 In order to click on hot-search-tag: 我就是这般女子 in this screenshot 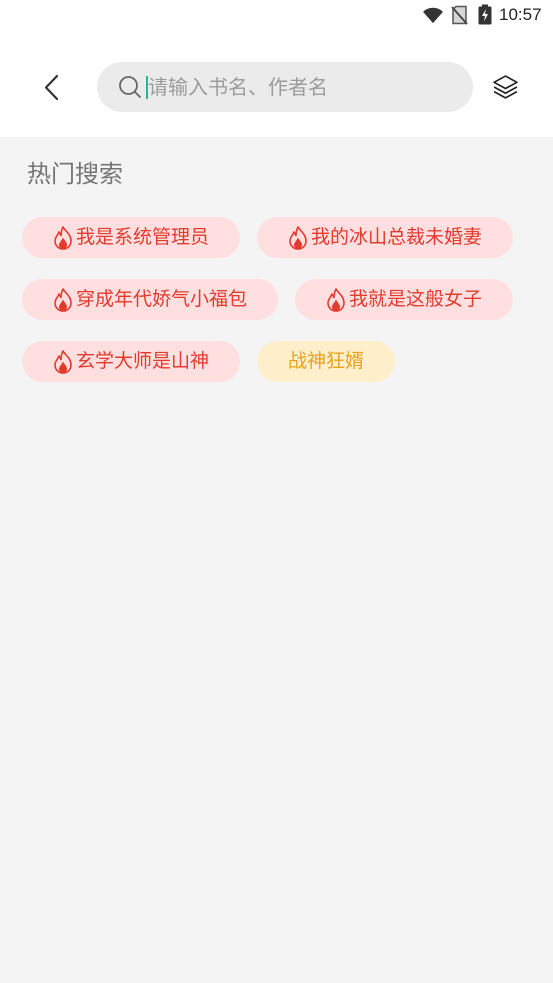, I will do `click(404, 299)`.